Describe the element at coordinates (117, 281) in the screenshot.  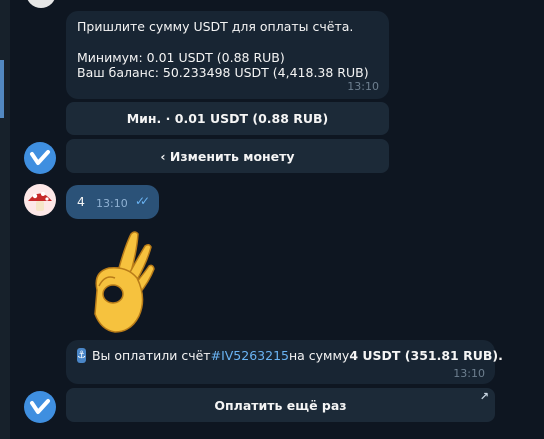
I see `ok-hand-sticker` at that location.